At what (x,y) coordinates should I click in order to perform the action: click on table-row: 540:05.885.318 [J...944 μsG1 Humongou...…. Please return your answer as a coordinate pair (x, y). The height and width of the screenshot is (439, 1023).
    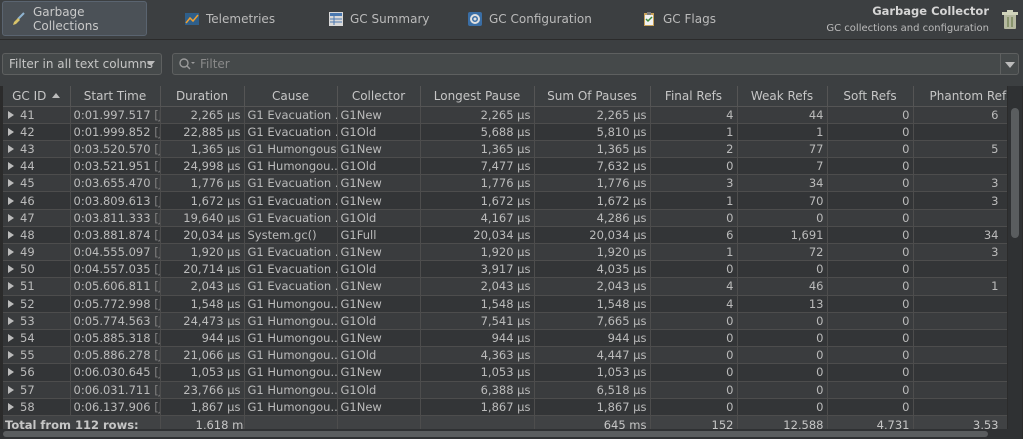
    Looking at the image, I should click on (505, 338).